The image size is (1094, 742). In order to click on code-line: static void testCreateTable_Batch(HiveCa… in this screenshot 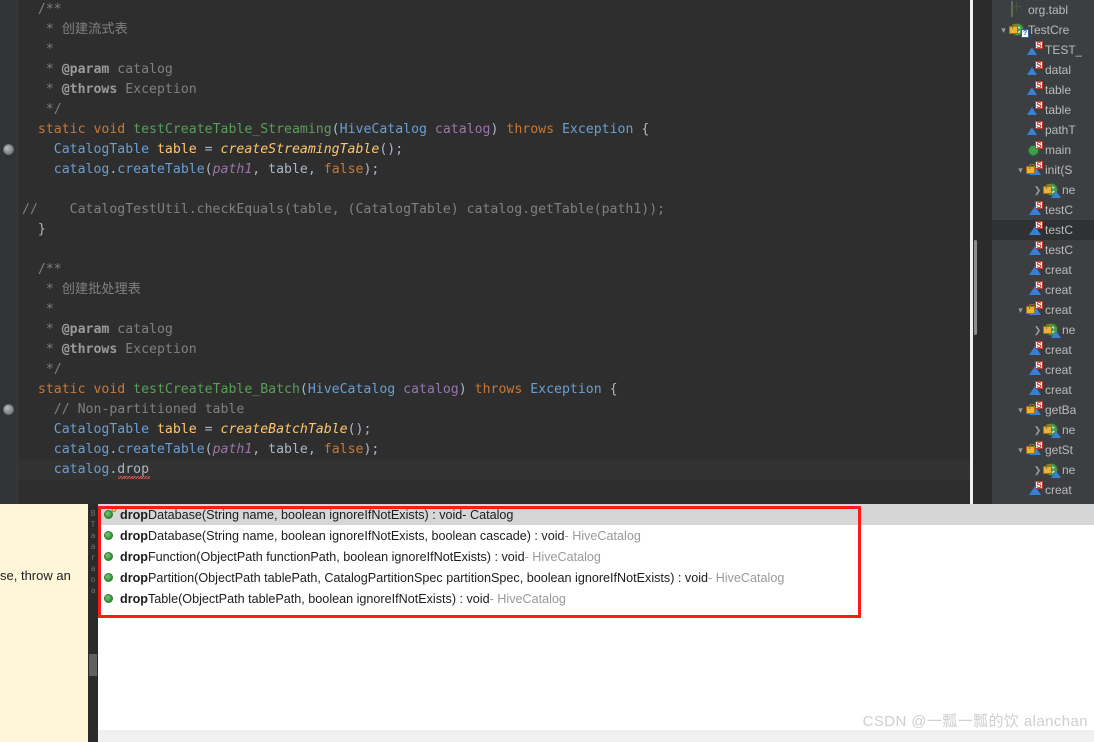, I will do `click(494, 390)`.